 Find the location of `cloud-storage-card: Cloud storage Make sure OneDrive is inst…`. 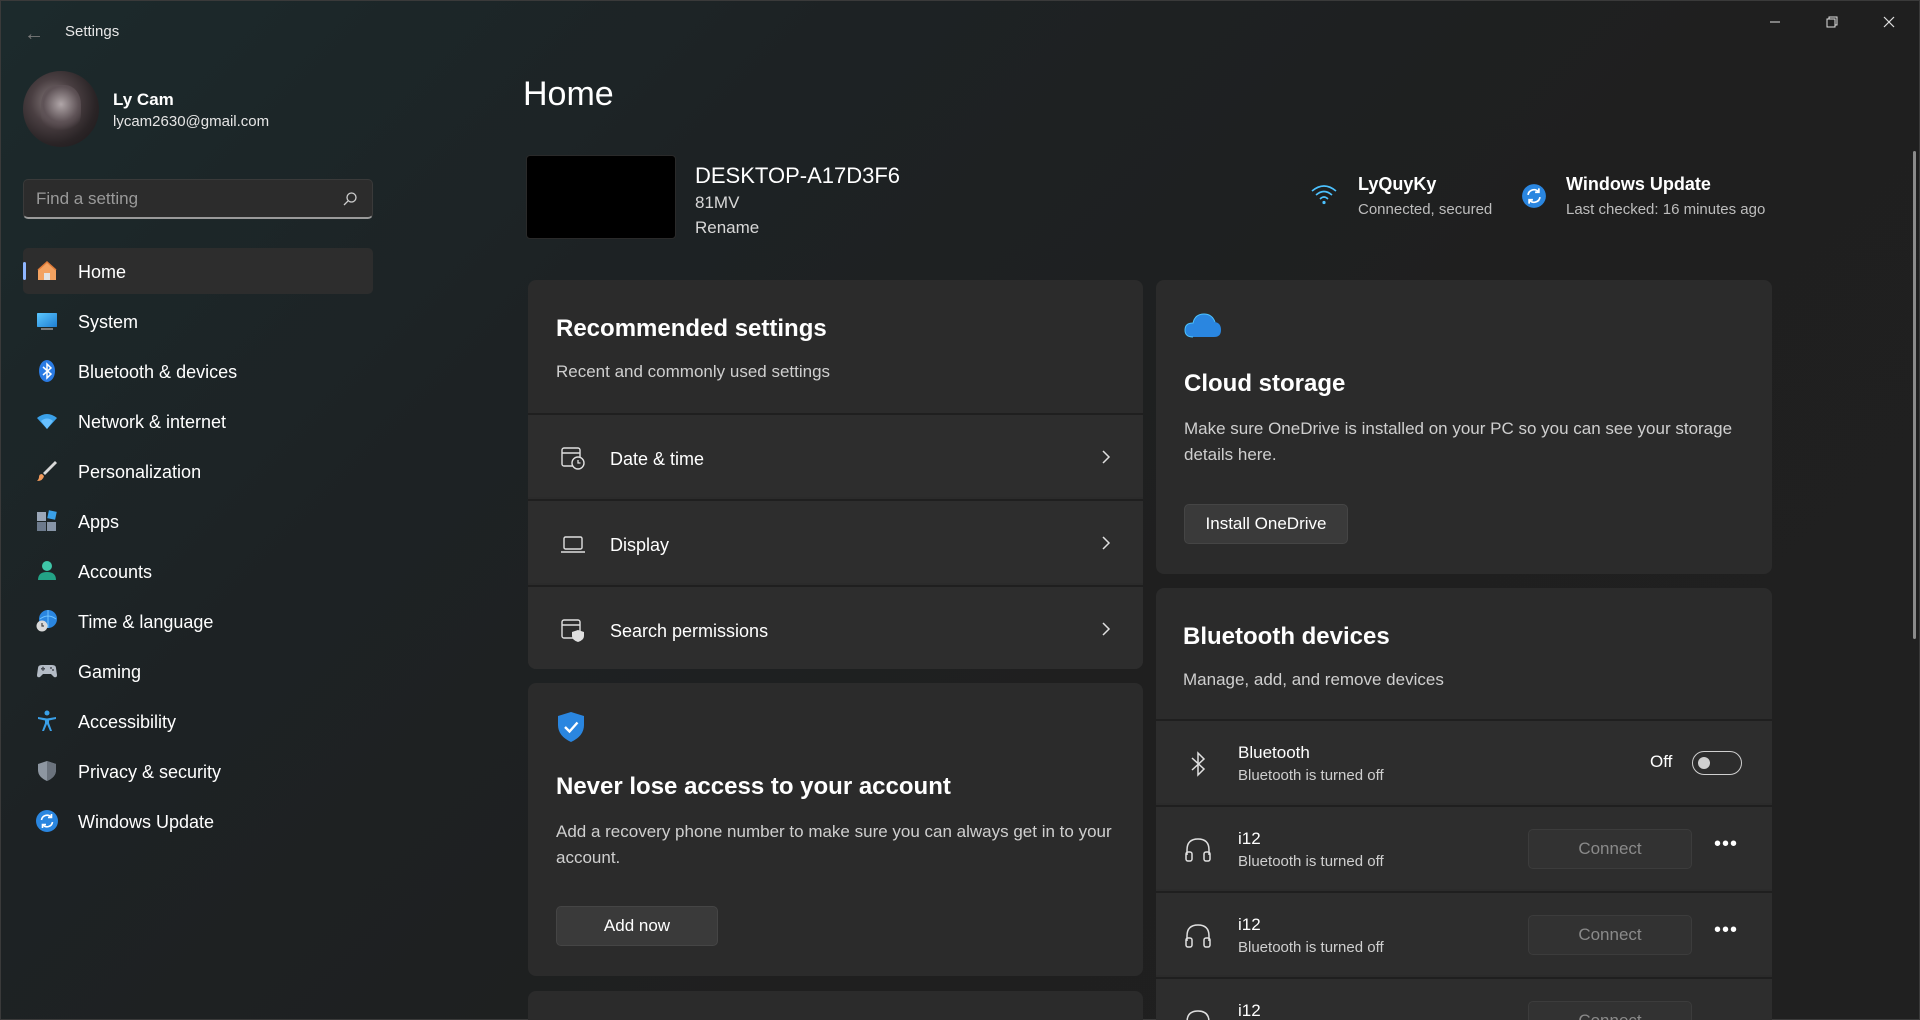

cloud-storage-card: Cloud storage Make sure OneDrive is inst… is located at coordinates (1464, 427).